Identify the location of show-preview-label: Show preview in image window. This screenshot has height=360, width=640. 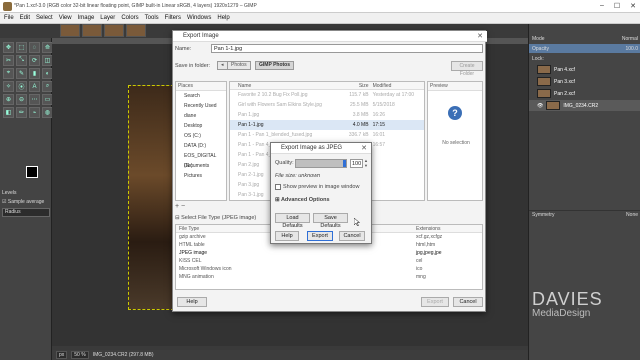
(321, 187).